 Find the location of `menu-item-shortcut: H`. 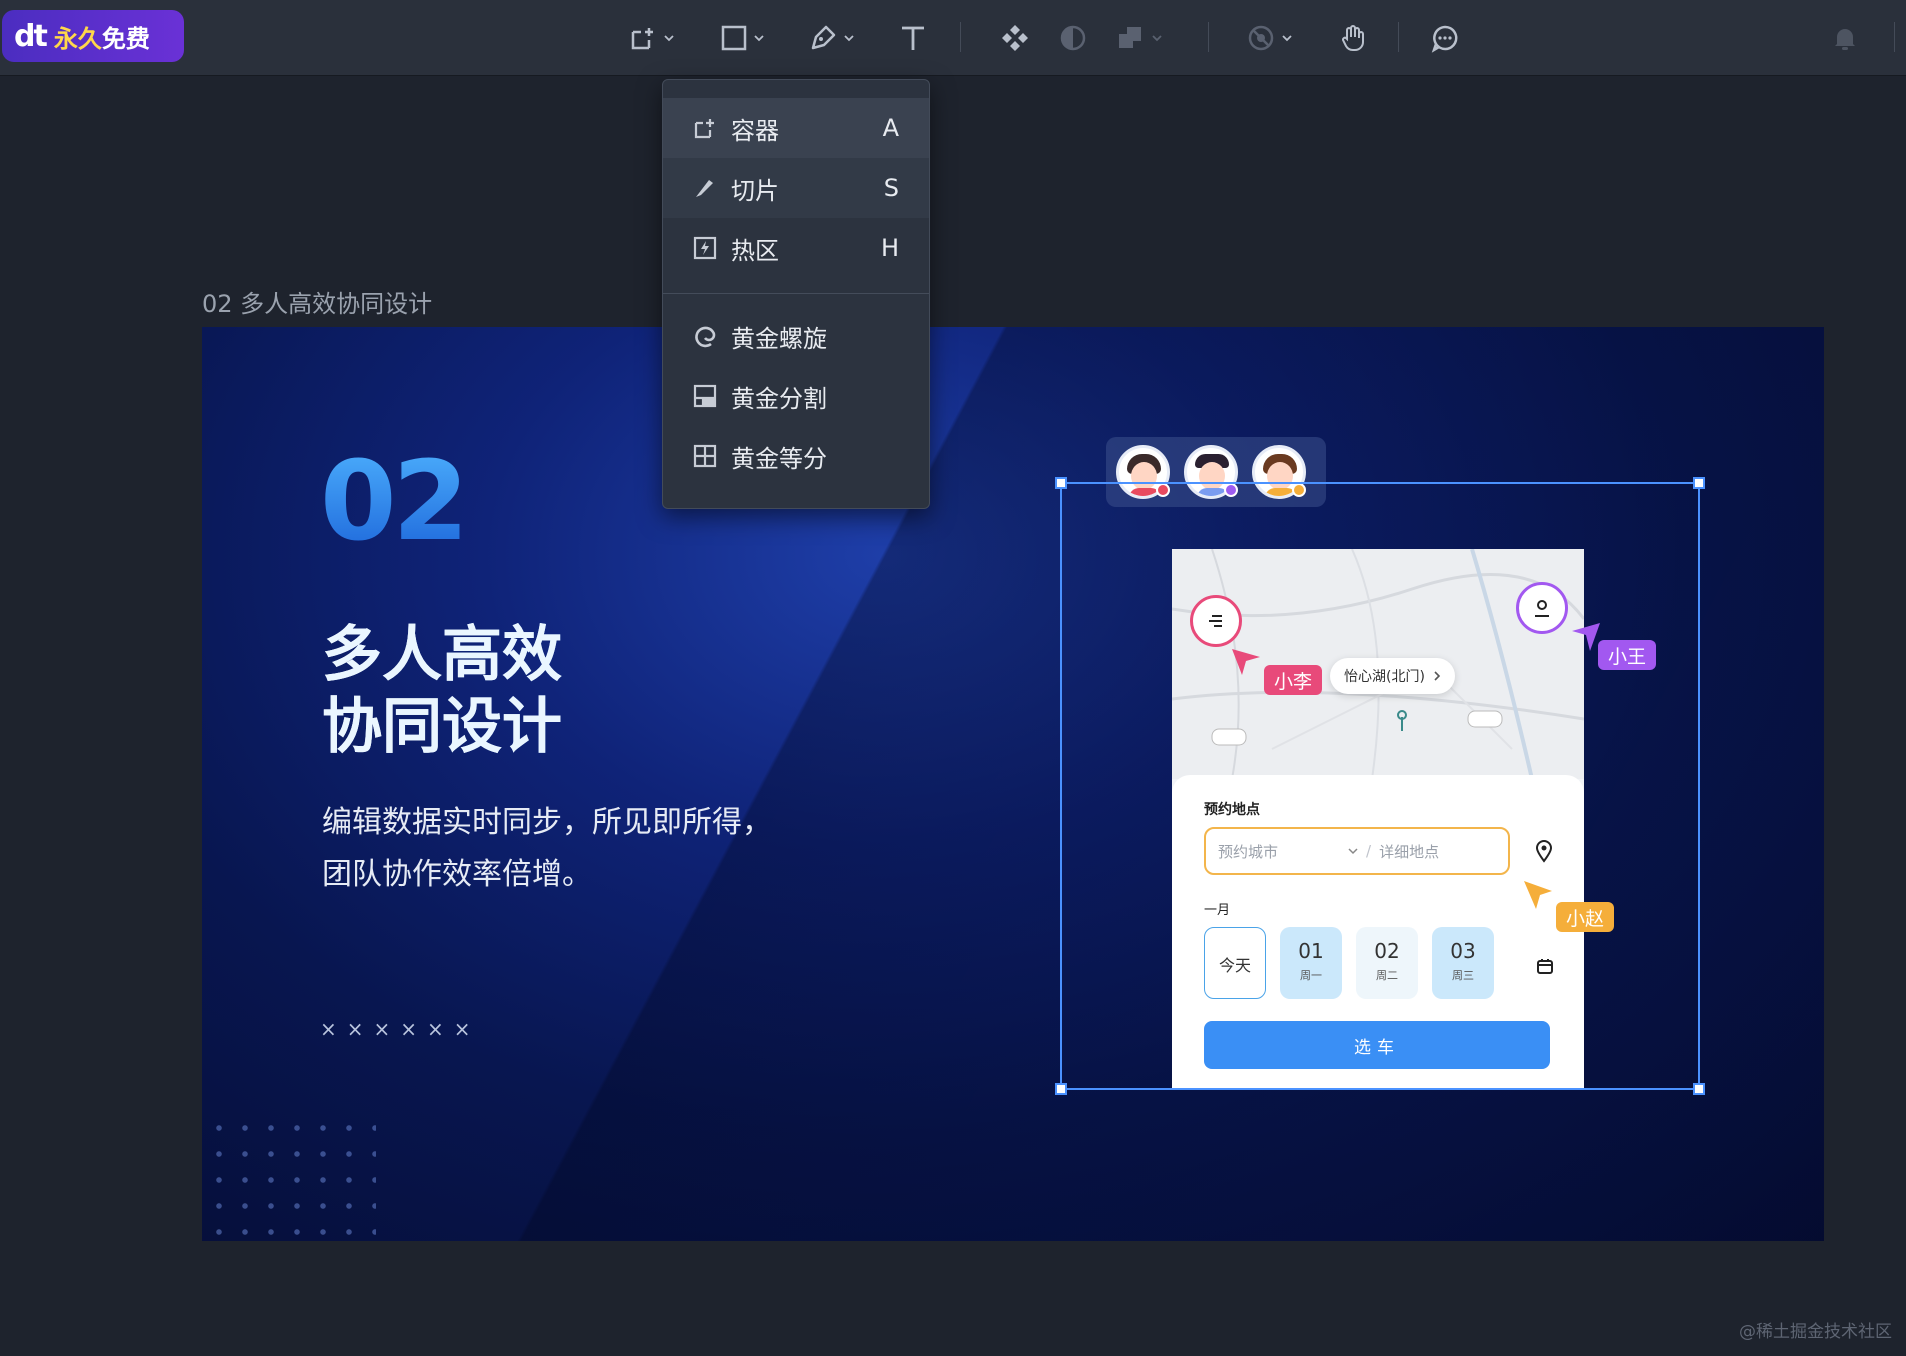

menu-item-shortcut: H is located at coordinates (889, 248).